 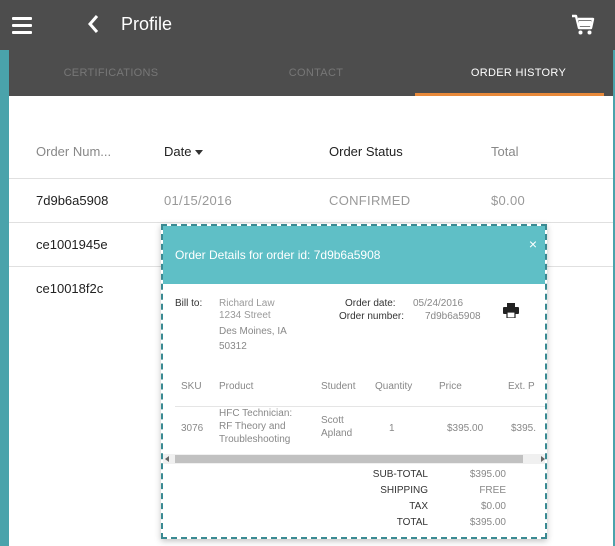 What do you see at coordinates (349, 459) in the screenshot?
I see `scrollbar-thumb` at bounding box center [349, 459].